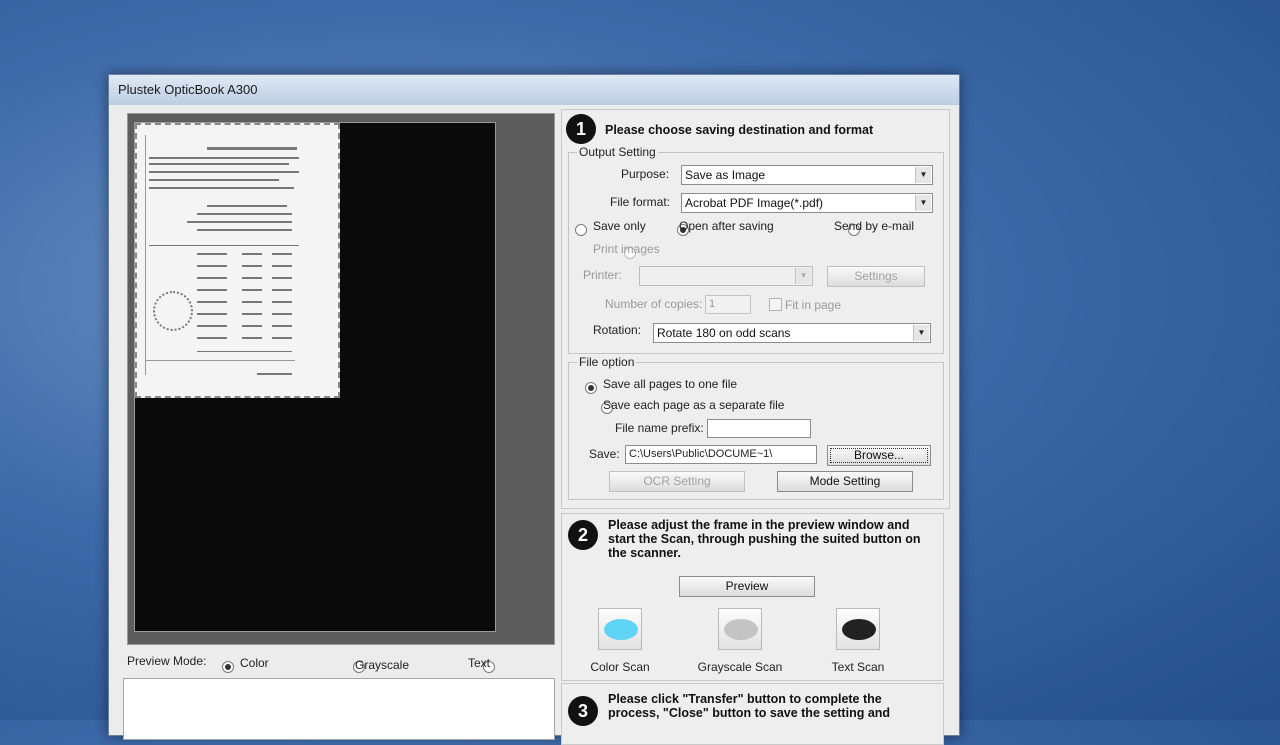 Image resolution: width=1280 pixels, height=745 pixels. I want to click on printer-label: Printer:, so click(602, 275).